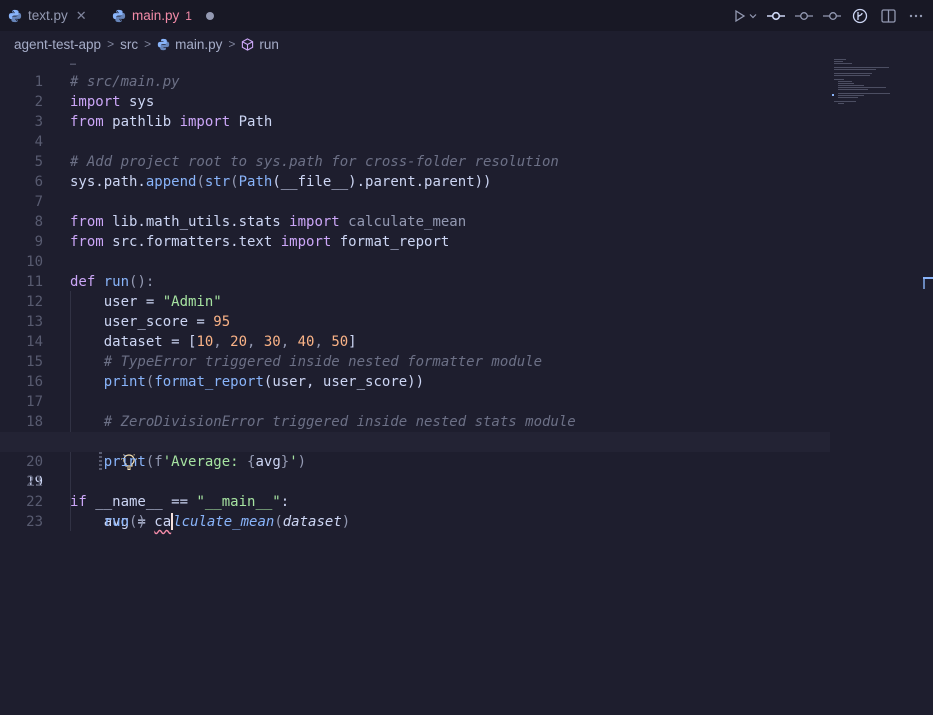 Image resolution: width=933 pixels, height=715 pixels. What do you see at coordinates (415, 502) in the screenshot?
I see `code-line: 22 if __name__ == "__main__":` at bounding box center [415, 502].